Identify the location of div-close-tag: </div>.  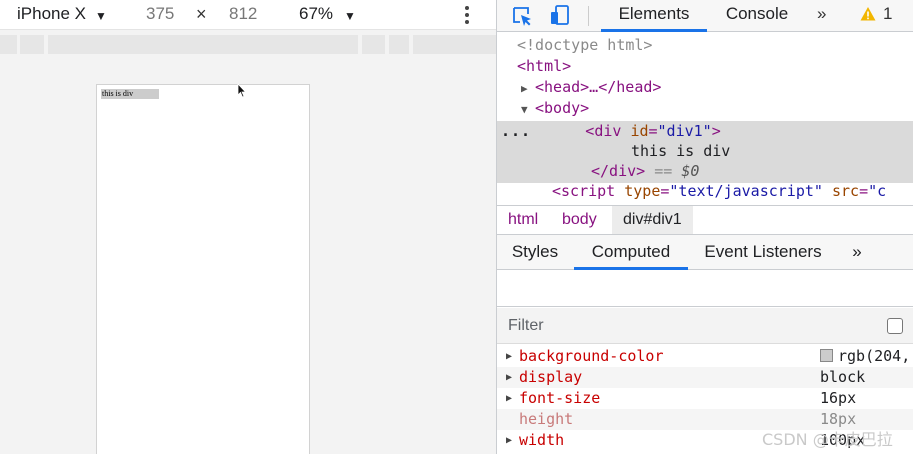
(618, 171).